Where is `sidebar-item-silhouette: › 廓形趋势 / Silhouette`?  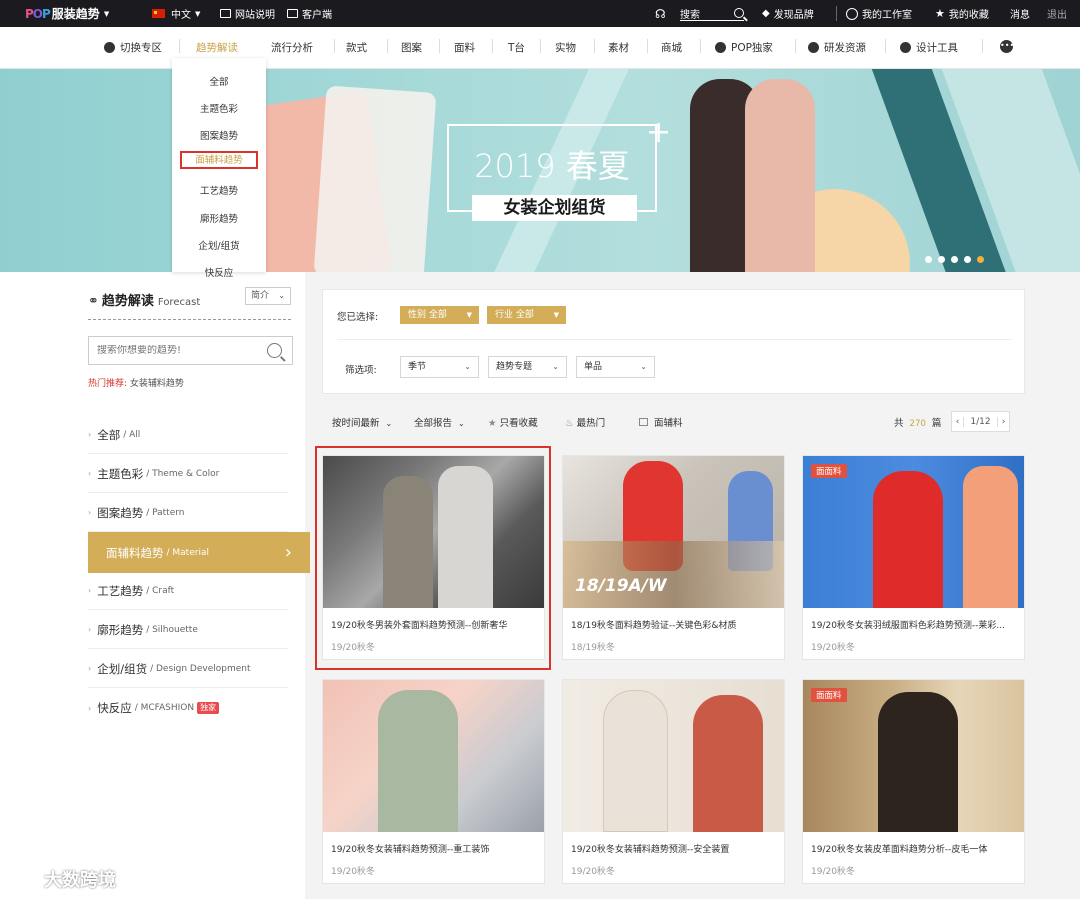
sidebar-item-silhouette: › 廓形趋势 / Silhouette is located at coordinates (188, 630).